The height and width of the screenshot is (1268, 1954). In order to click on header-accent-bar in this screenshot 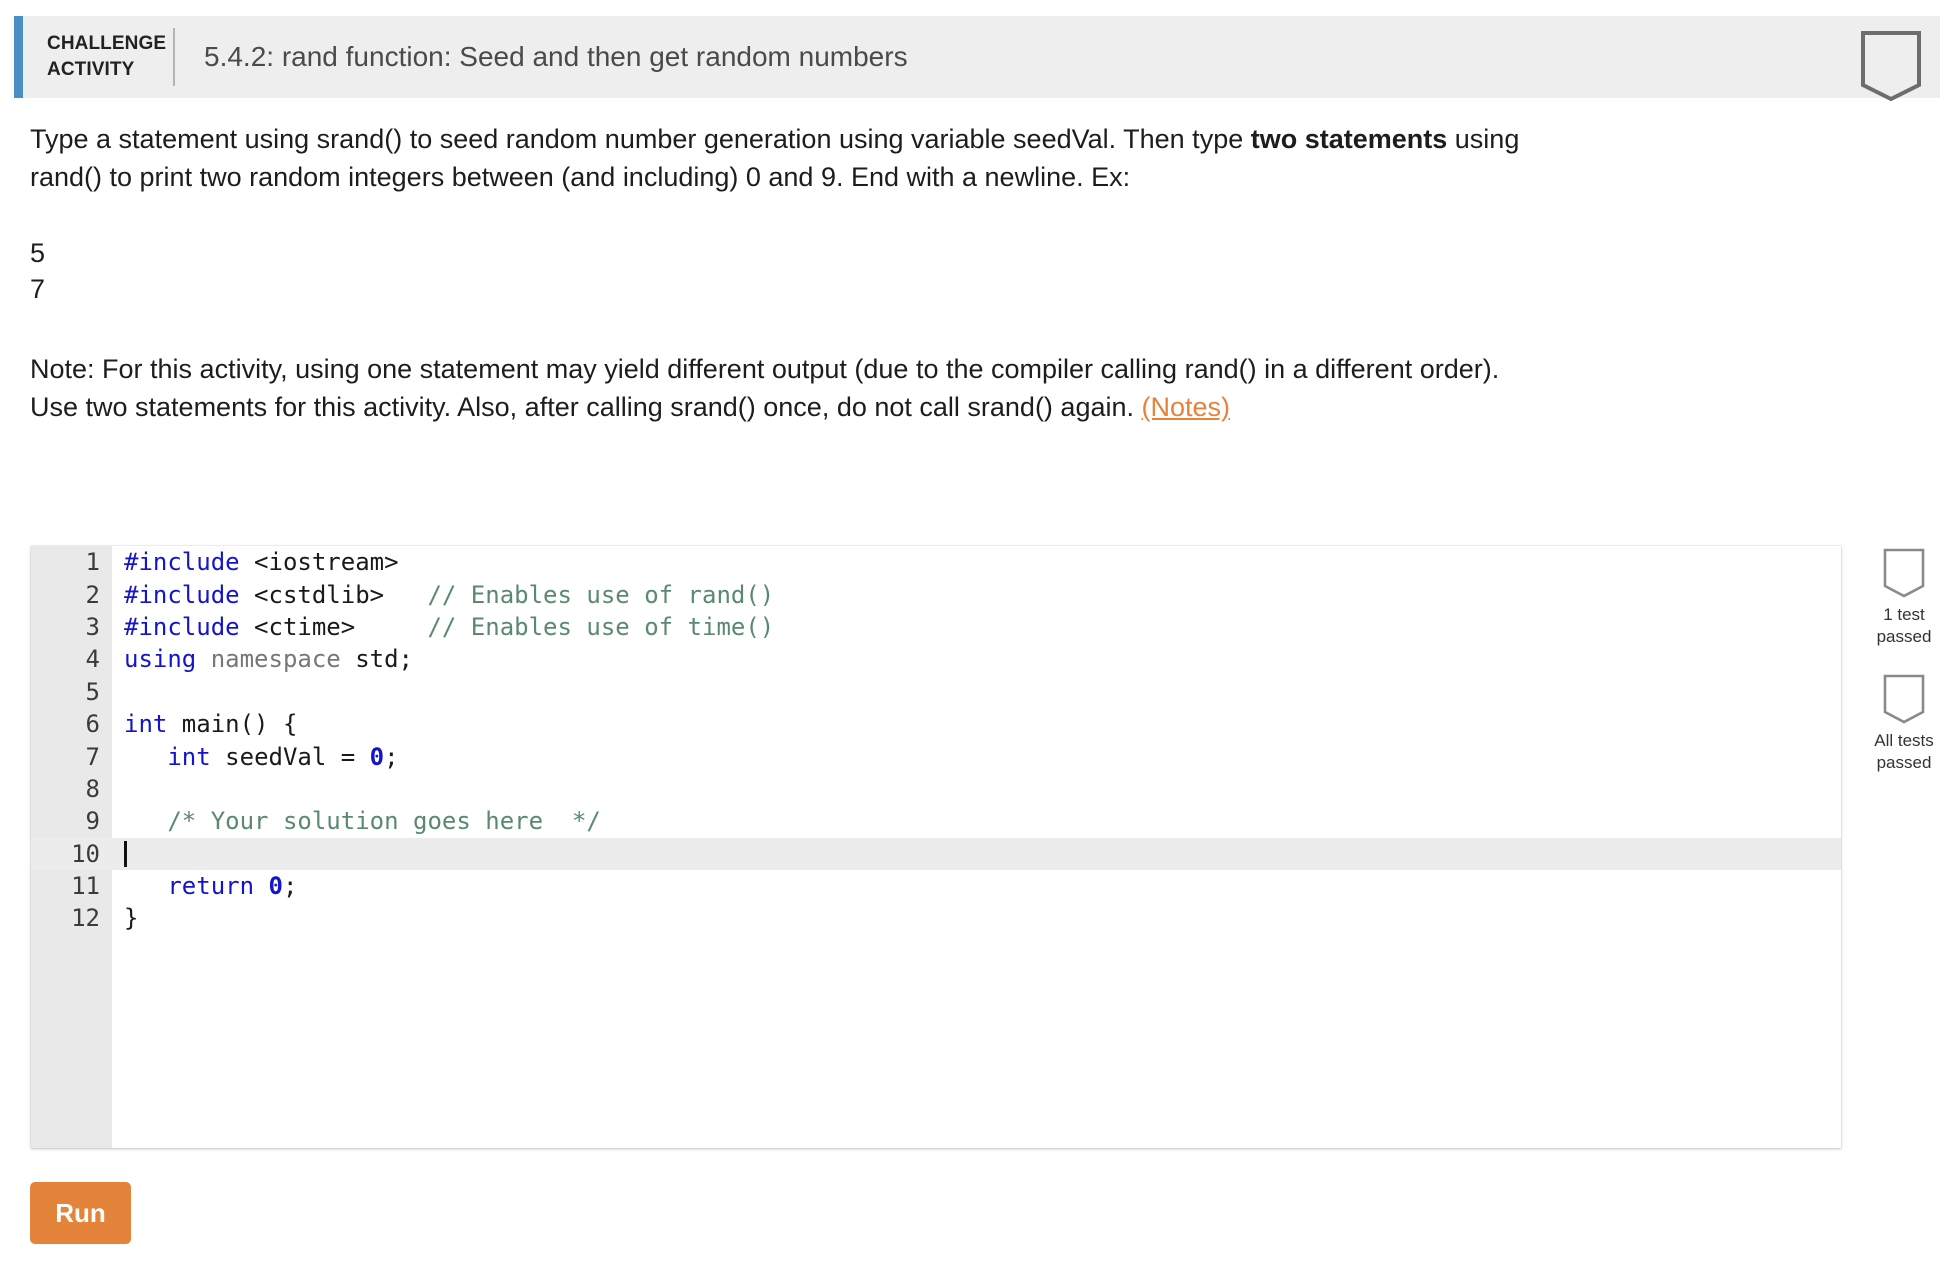, I will do `click(18, 57)`.